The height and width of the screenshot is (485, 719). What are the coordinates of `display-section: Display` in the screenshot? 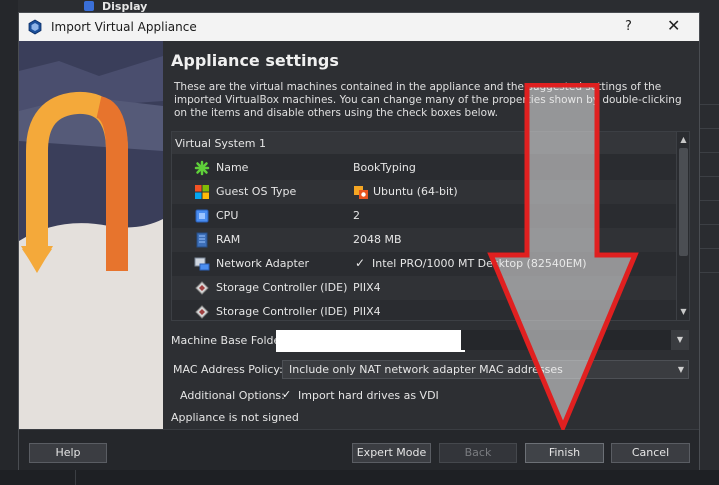 It's located at (116, 6).